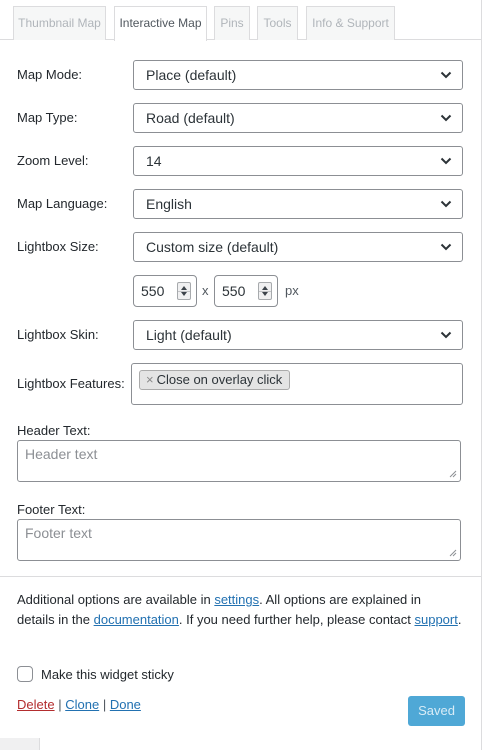  What do you see at coordinates (234, 291) in the screenshot?
I see `lightbox-height-value: 550` at bounding box center [234, 291].